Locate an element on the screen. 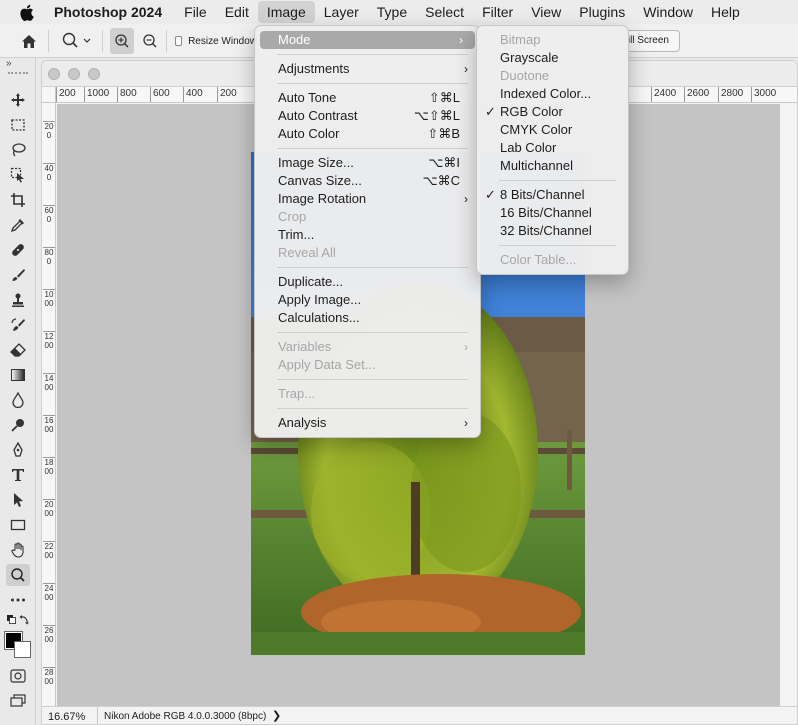  menu-window: Window is located at coordinates (668, 12).